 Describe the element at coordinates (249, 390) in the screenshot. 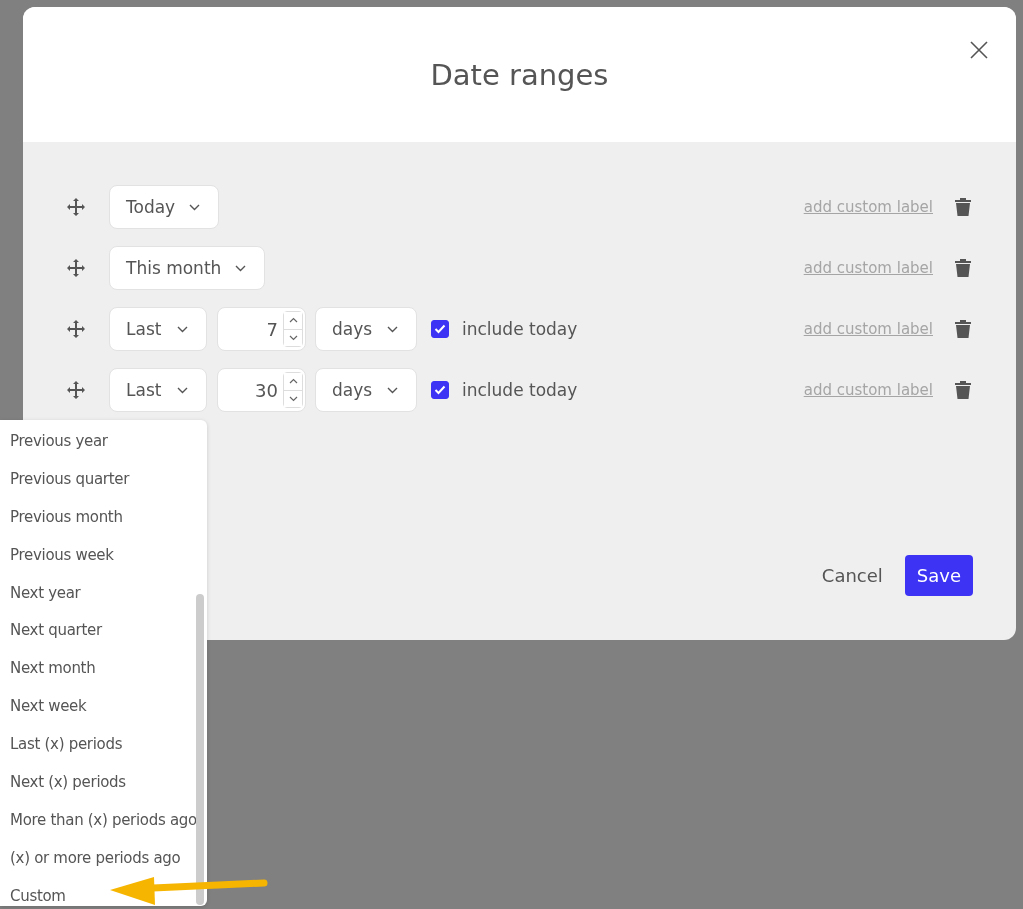

I see `count-input: 30` at that location.